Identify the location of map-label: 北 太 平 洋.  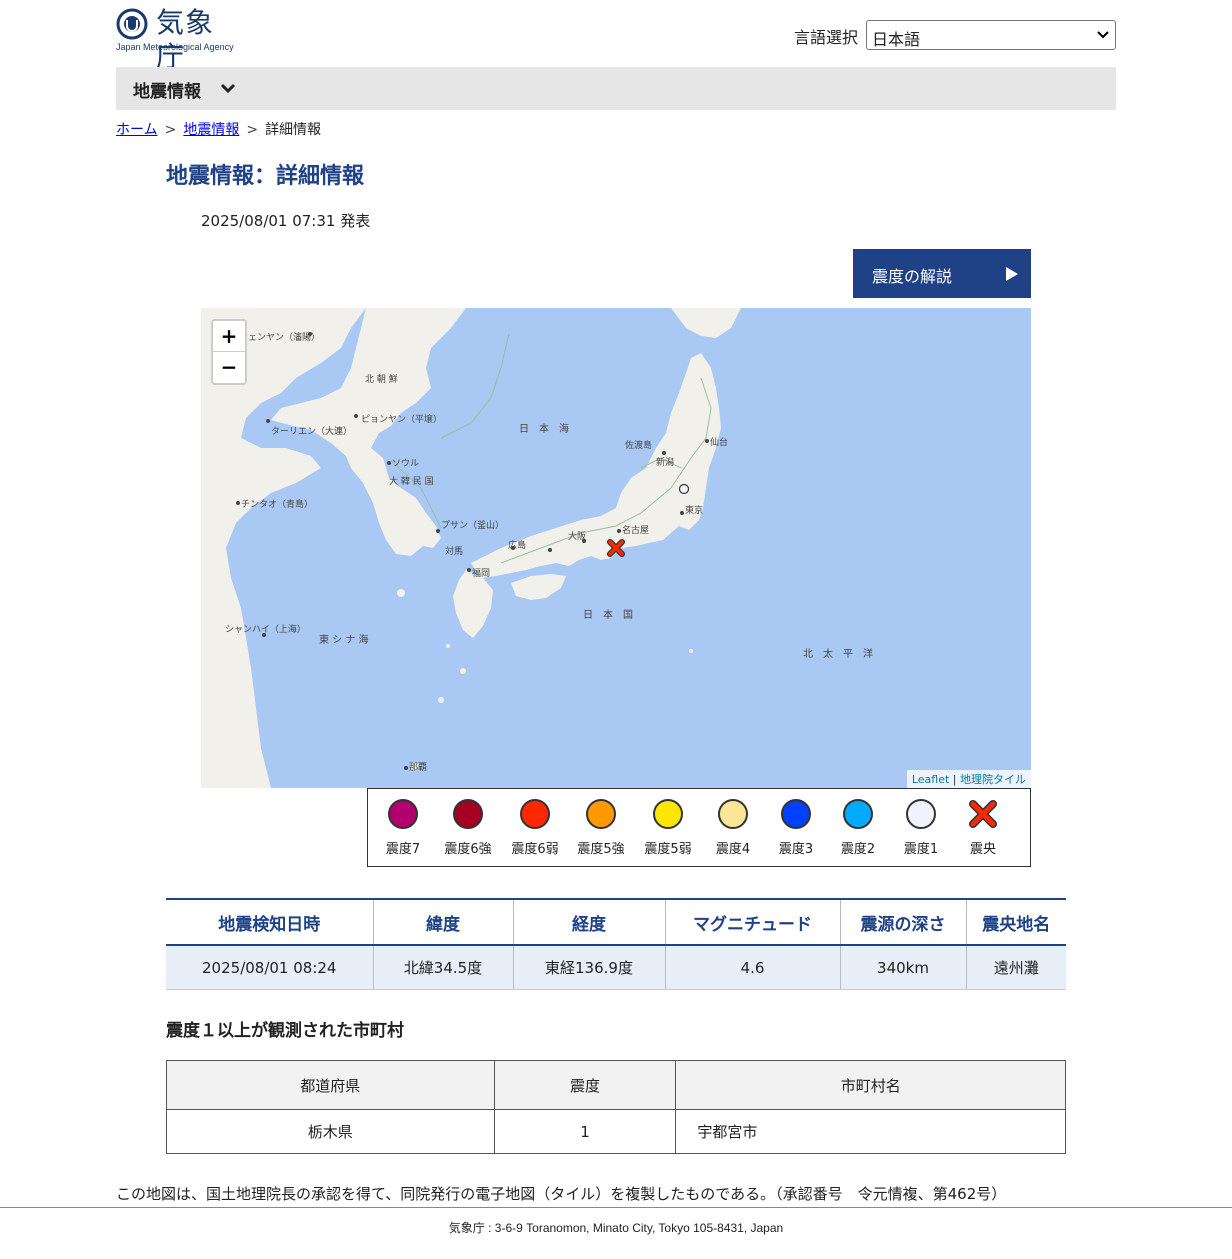
(838, 654).